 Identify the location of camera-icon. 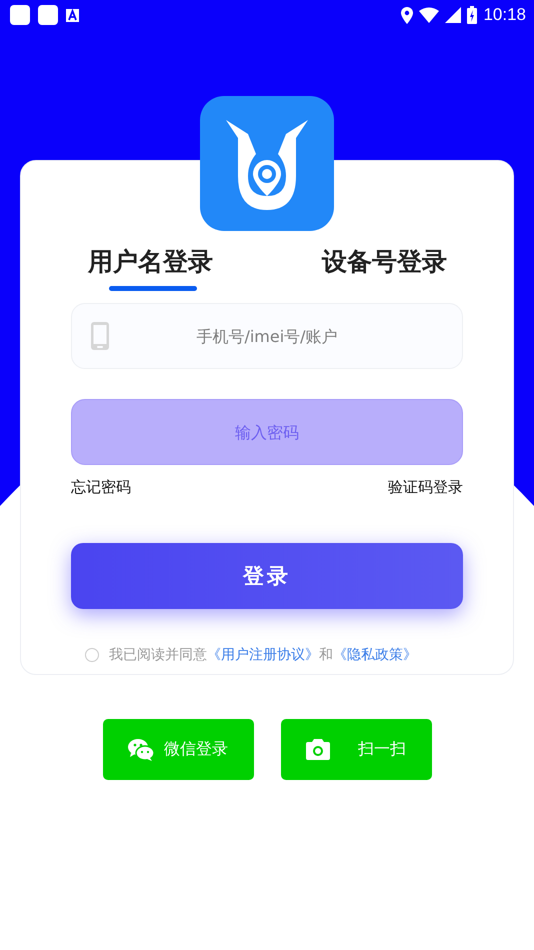
(318, 749).